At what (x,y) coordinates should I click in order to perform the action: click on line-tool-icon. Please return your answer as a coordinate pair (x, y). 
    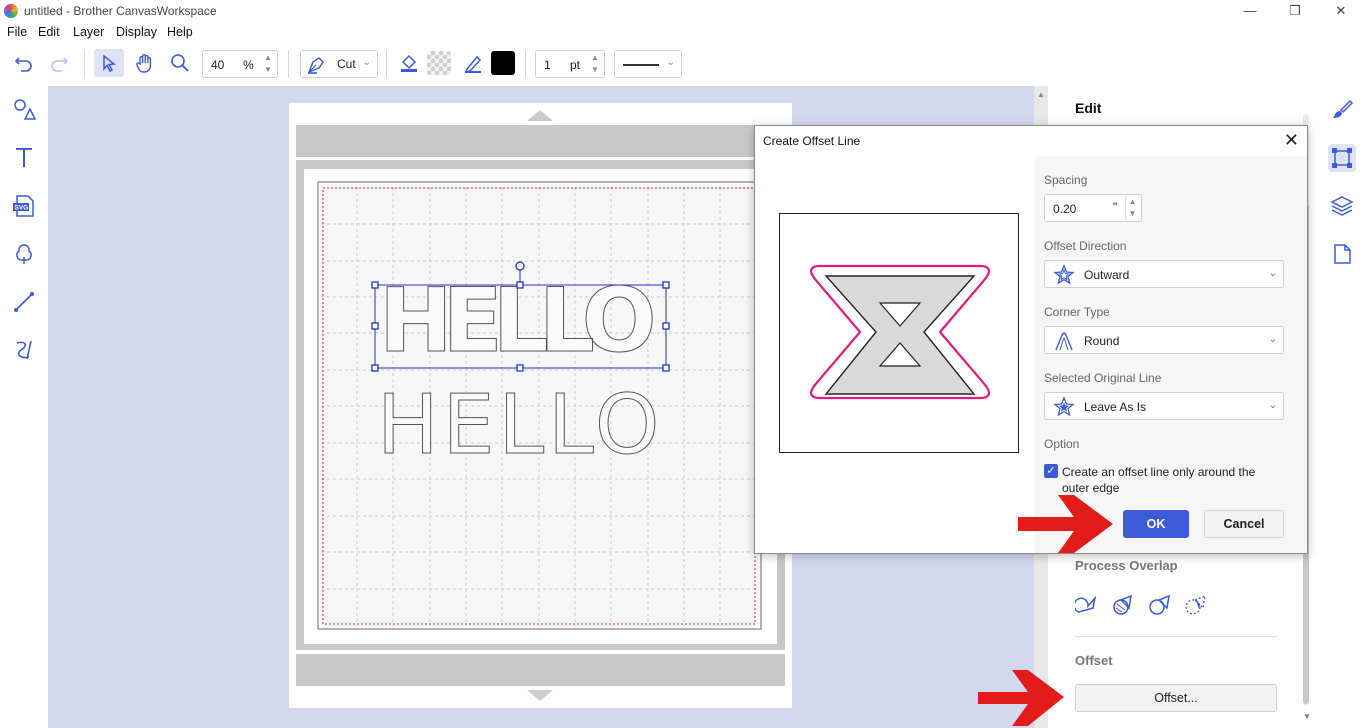
    Looking at the image, I should click on (24, 302).